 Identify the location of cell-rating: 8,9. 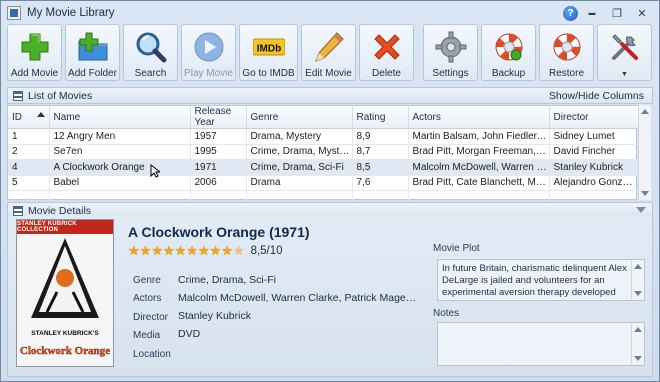
(380, 136).